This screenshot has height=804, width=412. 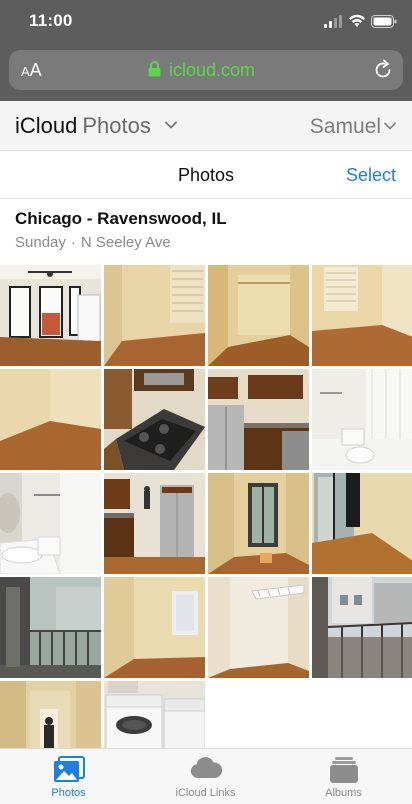 What do you see at coordinates (116, 125) in the screenshot?
I see `section-name: Photos` at bounding box center [116, 125].